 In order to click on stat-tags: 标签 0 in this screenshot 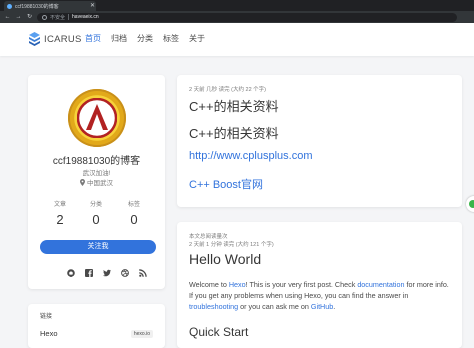, I will do `click(134, 213)`.